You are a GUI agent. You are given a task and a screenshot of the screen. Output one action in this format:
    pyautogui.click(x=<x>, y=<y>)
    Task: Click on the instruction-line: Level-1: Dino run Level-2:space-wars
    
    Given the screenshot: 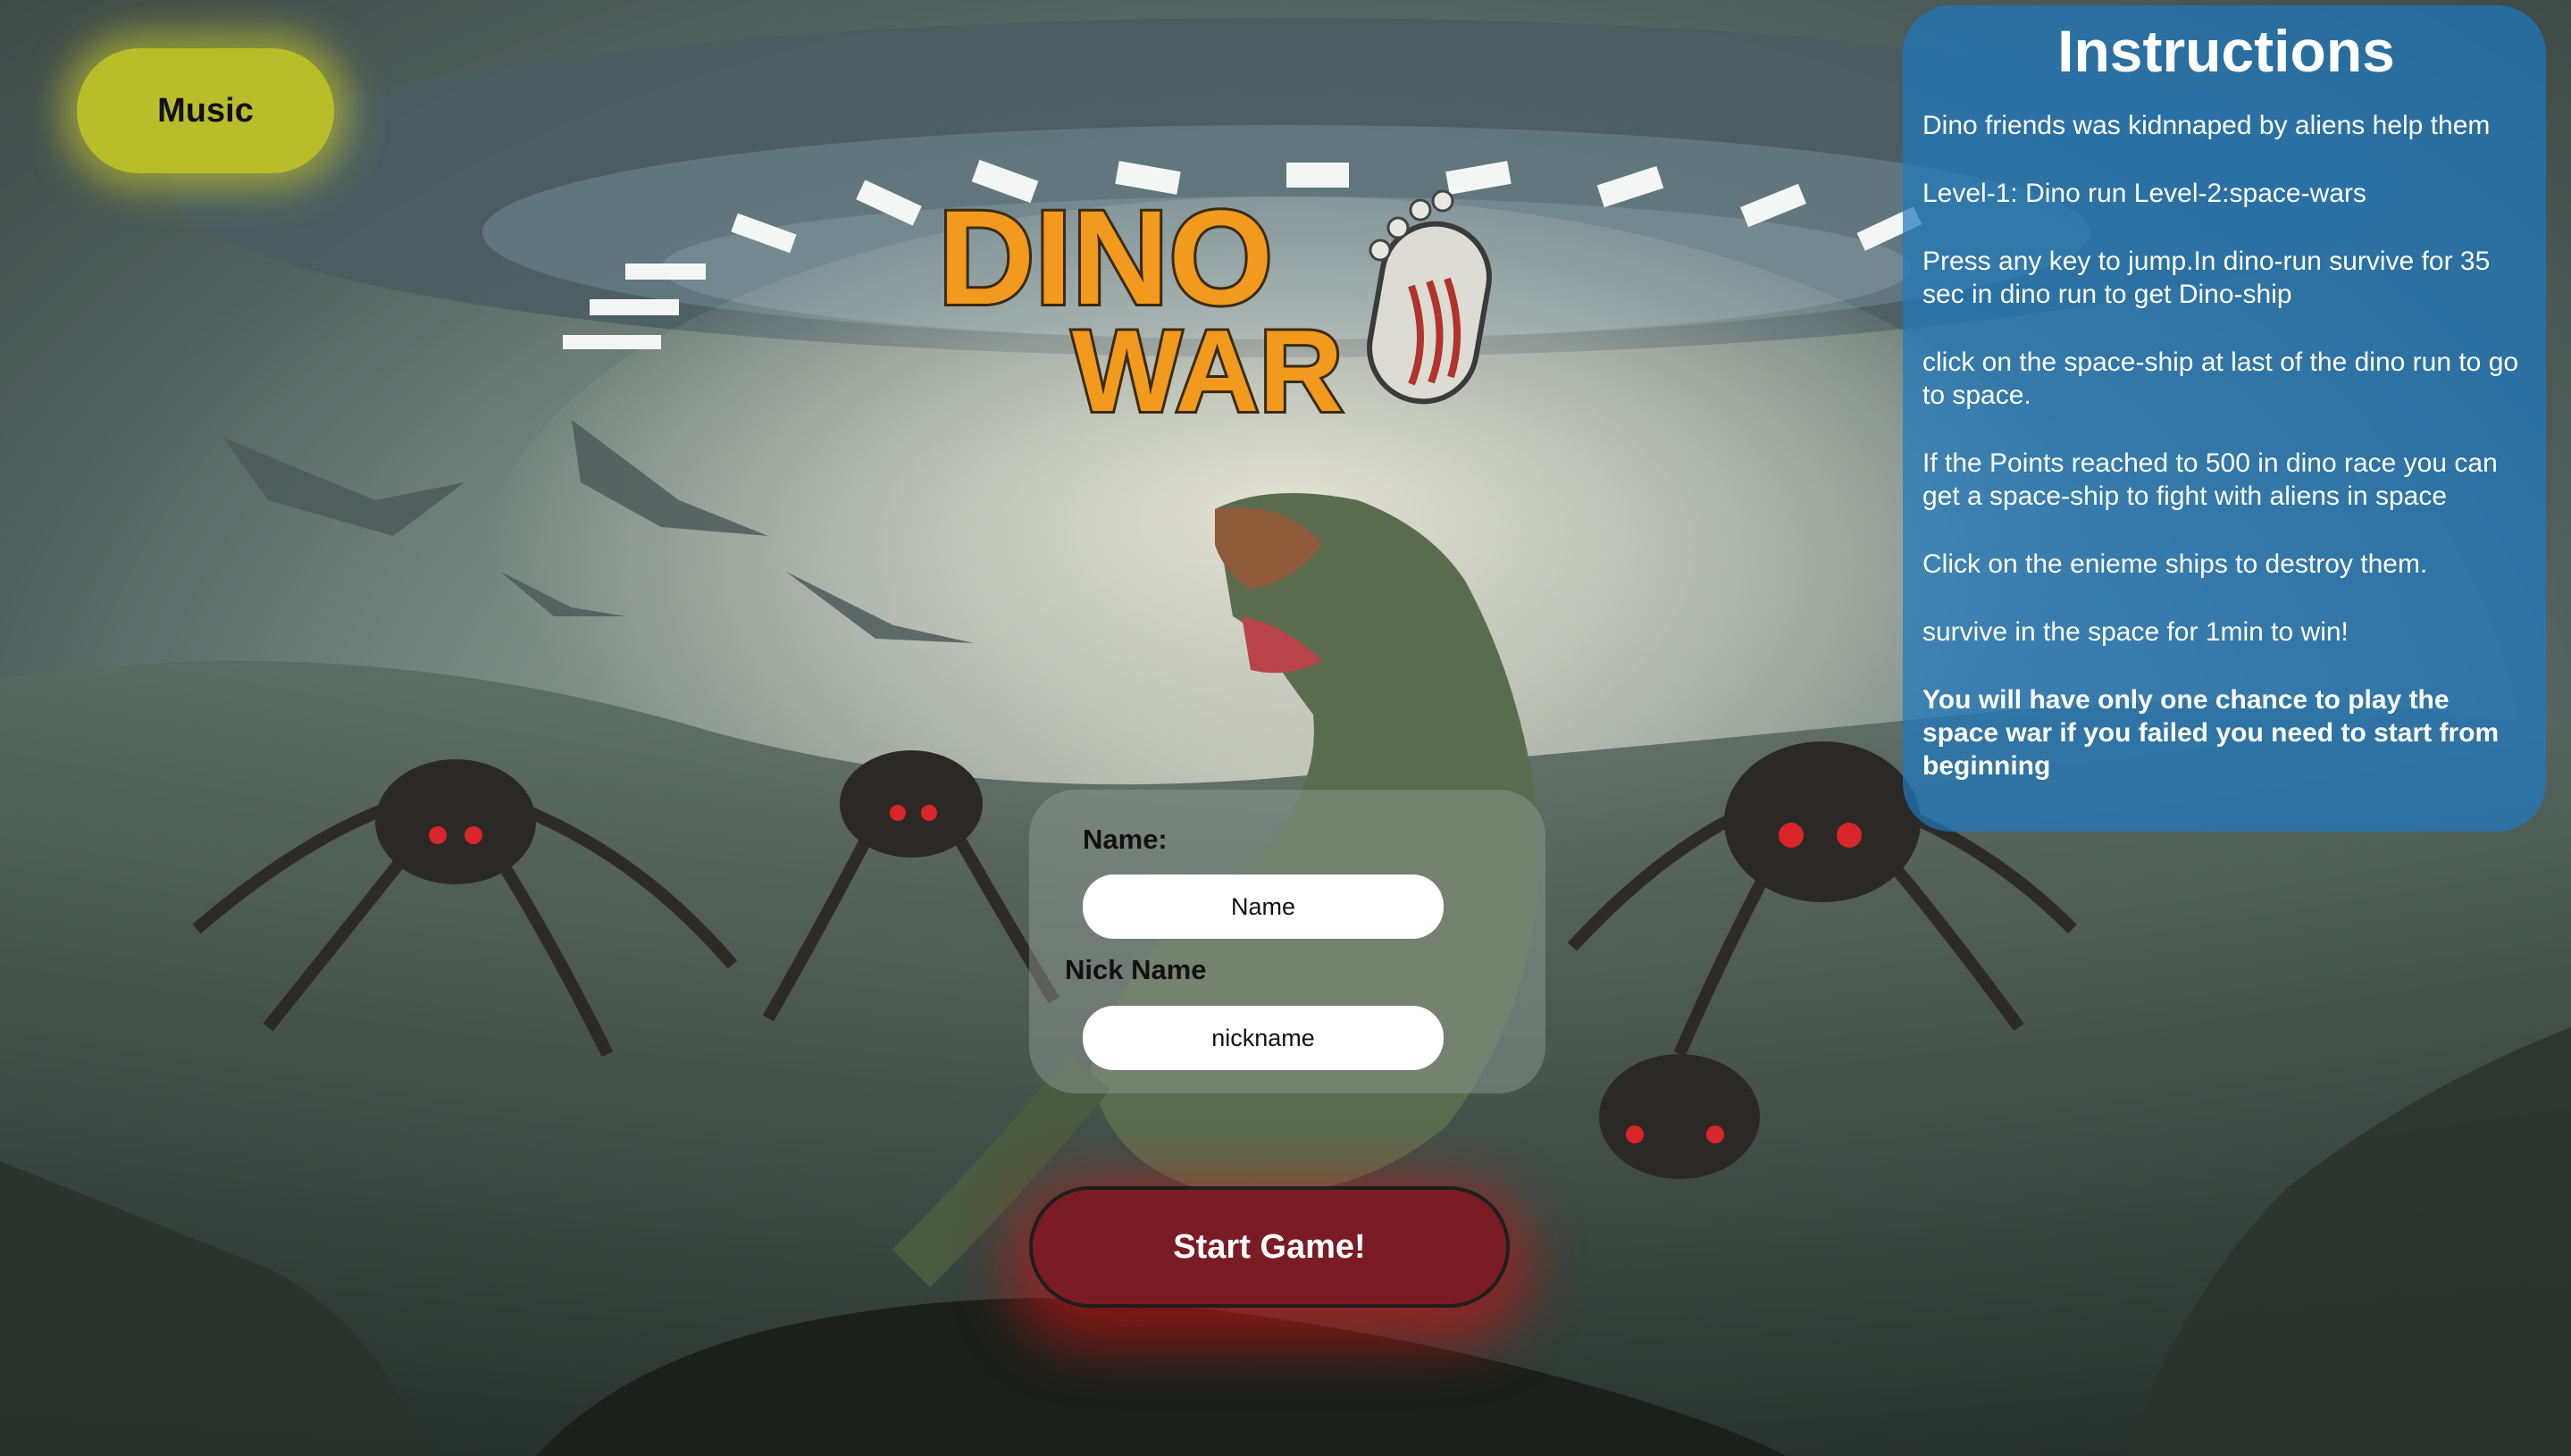 What is the action you would take?
    pyautogui.click(x=2144, y=193)
    